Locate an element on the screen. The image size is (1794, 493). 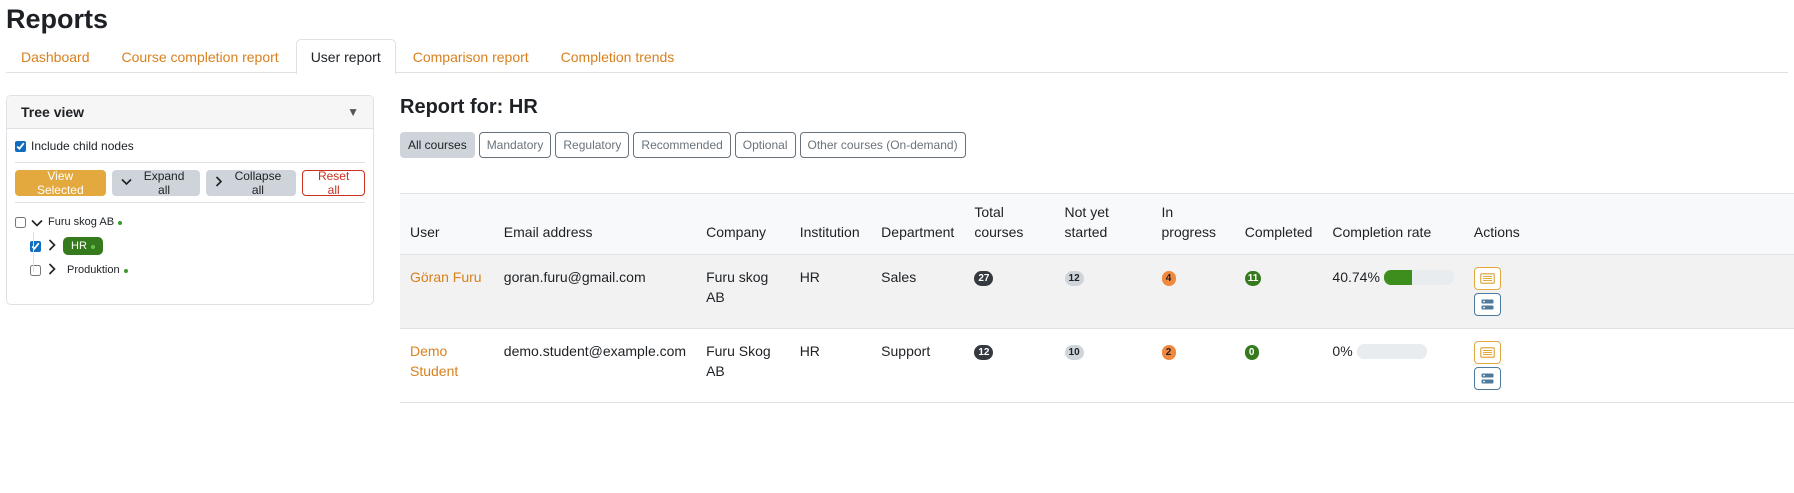
filter-all-courses: All courses is located at coordinates (437, 145).